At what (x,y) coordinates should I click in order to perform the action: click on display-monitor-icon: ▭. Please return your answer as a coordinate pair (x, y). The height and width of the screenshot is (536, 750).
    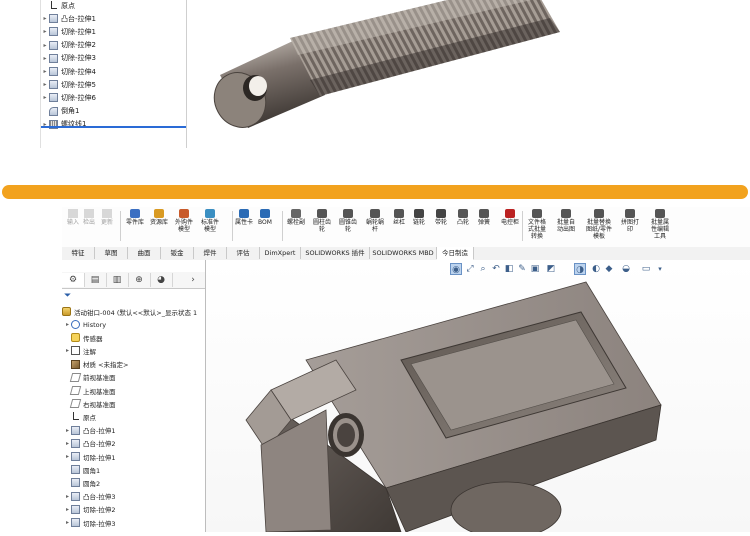
    Looking at the image, I should click on (646, 269).